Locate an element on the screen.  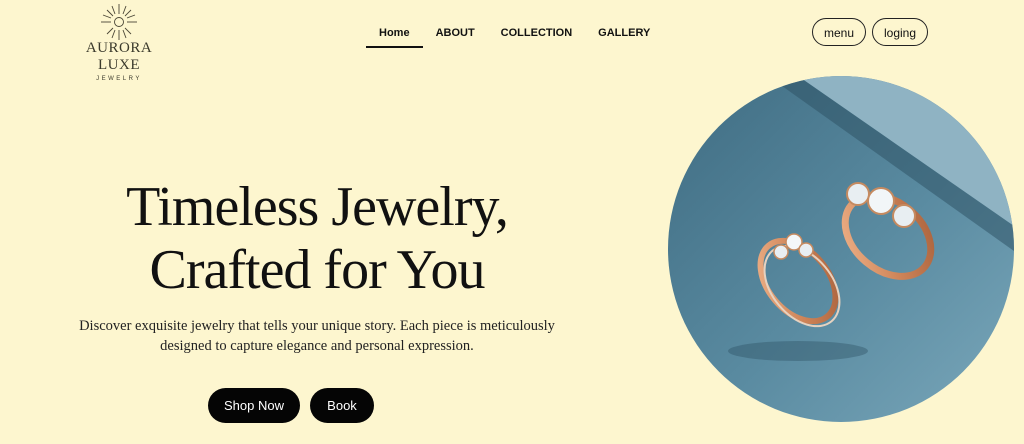
shop-now-button: Shop Now is located at coordinates (254, 405).